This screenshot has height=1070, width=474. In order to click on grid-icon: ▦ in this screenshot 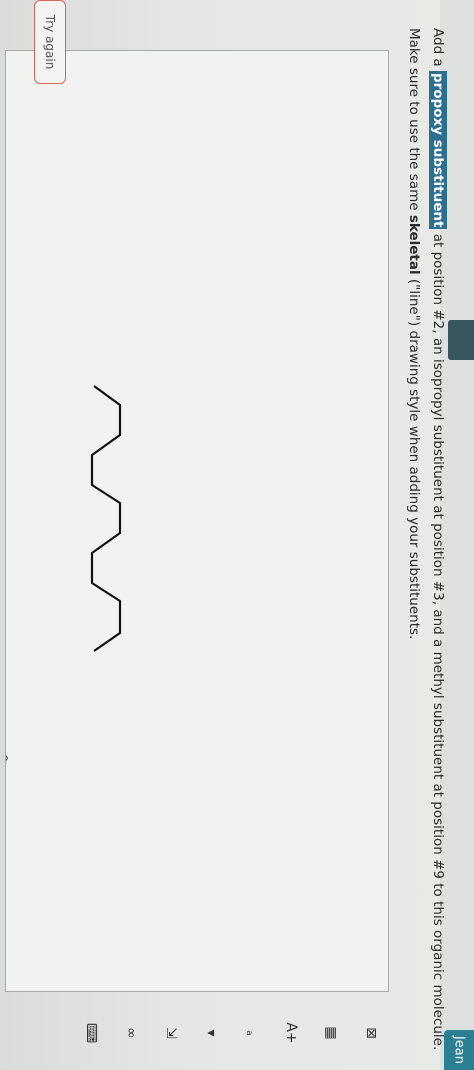, I will do `click(331, 1033)`.